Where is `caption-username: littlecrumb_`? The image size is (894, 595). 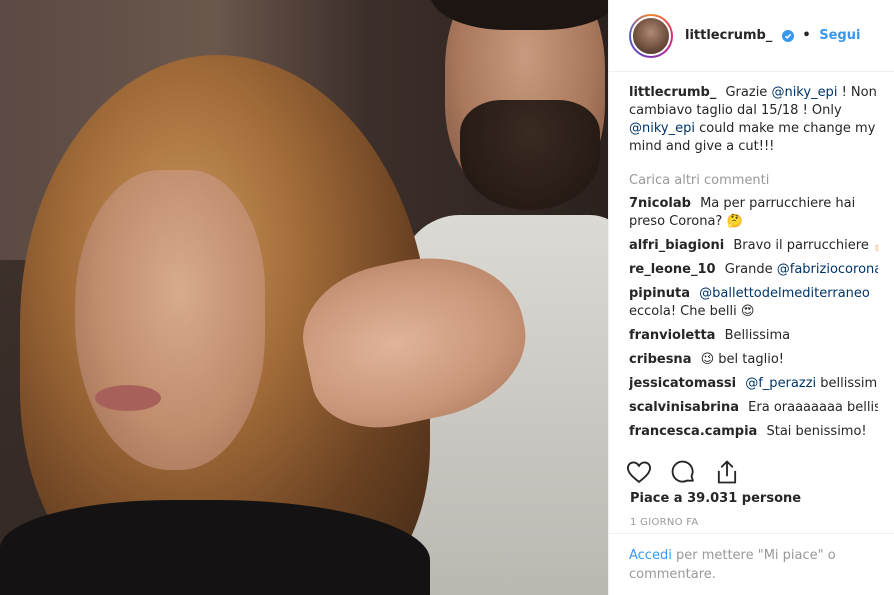
caption-username: littlecrumb_ is located at coordinates (672, 92).